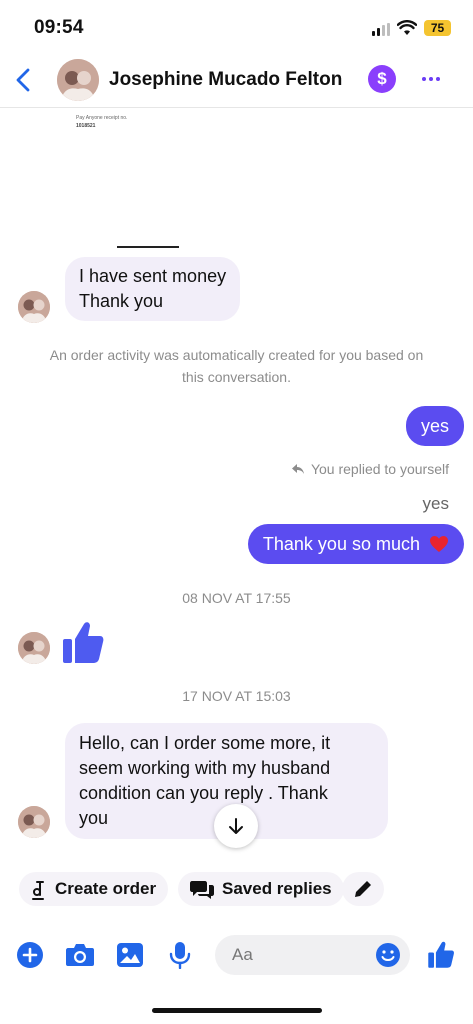 This screenshot has height=1024, width=473. What do you see at coordinates (202, 890) in the screenshot?
I see `chat-bubbles-icon` at bounding box center [202, 890].